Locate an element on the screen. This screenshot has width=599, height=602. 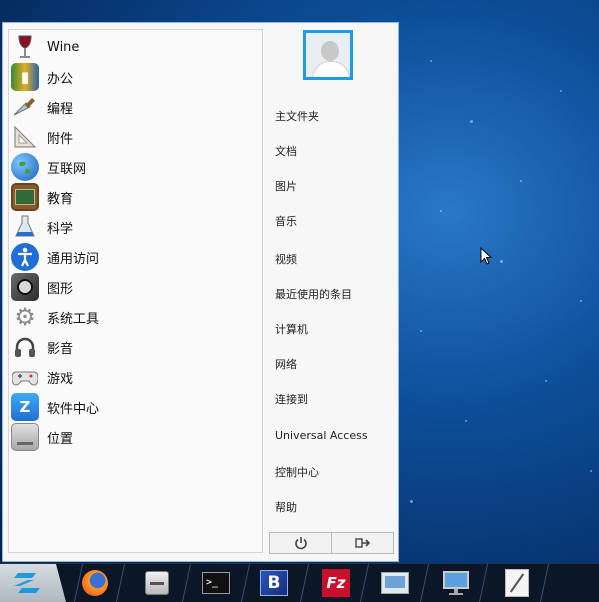
taskbar-firefox is located at coordinates (95, 583).